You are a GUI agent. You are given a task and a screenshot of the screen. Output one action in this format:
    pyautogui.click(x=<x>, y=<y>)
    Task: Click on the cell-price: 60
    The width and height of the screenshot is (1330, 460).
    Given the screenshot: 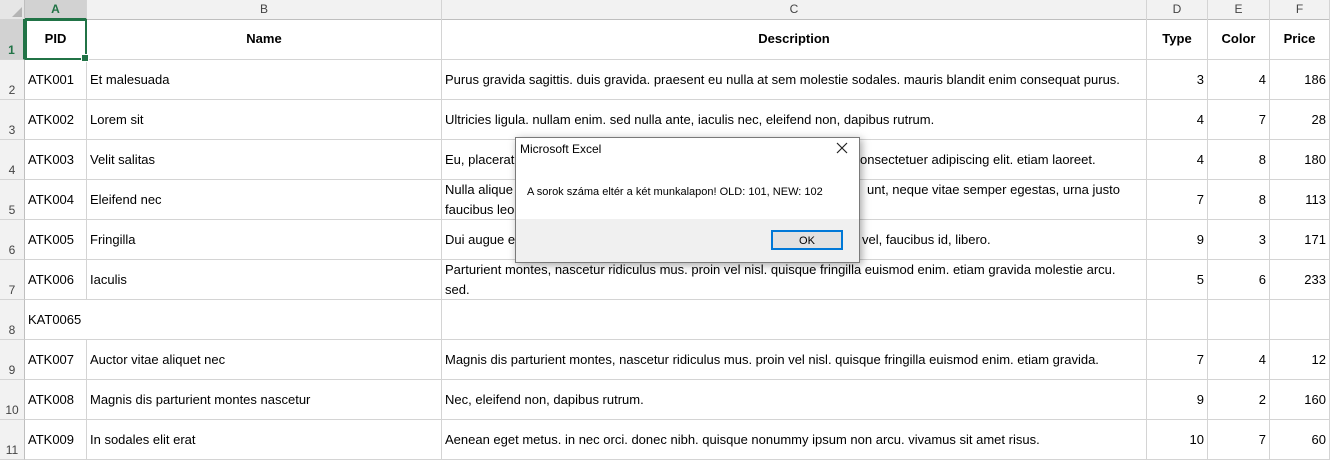 What is the action you would take?
    pyautogui.click(x=1300, y=440)
    